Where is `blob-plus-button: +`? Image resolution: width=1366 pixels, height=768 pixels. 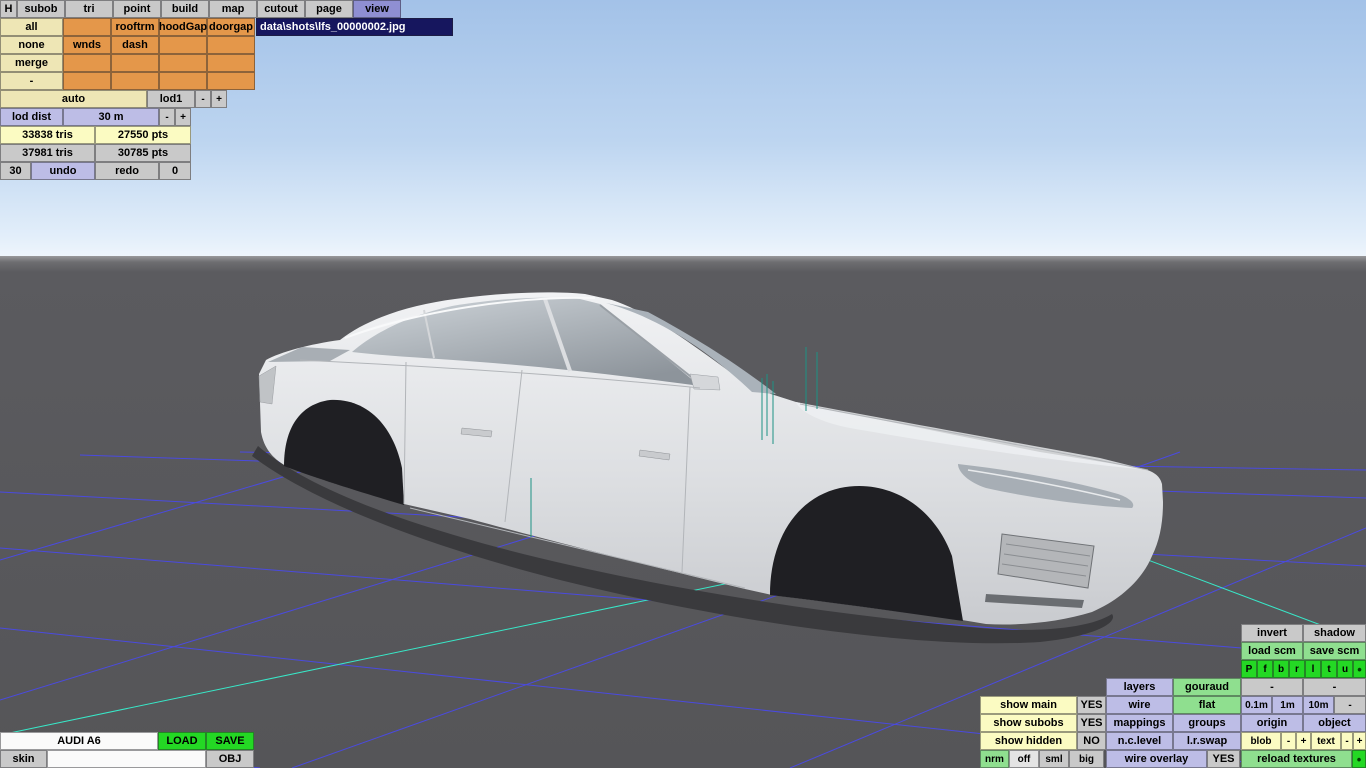 blob-plus-button: + is located at coordinates (1303, 741).